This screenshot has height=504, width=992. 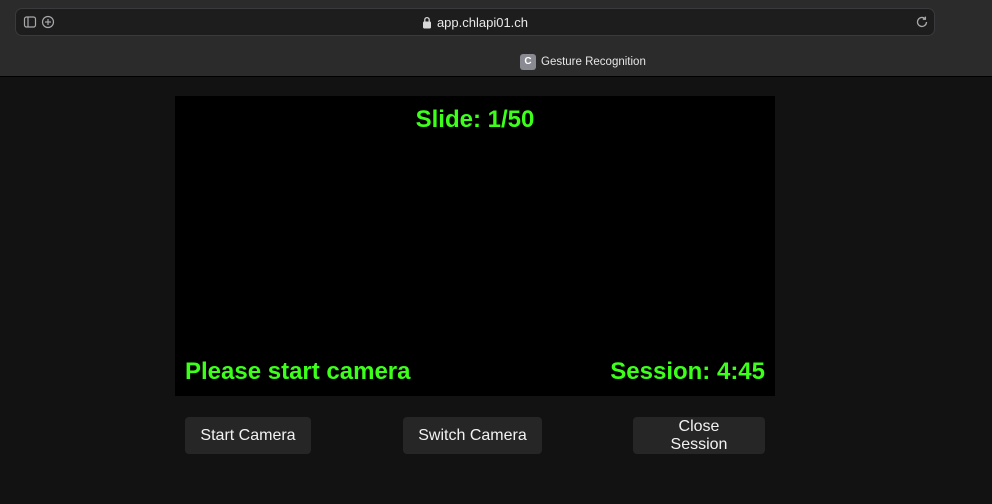 What do you see at coordinates (528, 62) in the screenshot?
I see `favicon-icon: C` at bounding box center [528, 62].